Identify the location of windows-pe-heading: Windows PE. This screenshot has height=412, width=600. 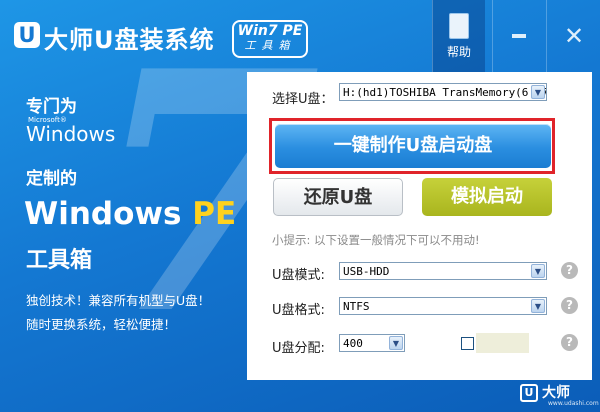
(130, 214).